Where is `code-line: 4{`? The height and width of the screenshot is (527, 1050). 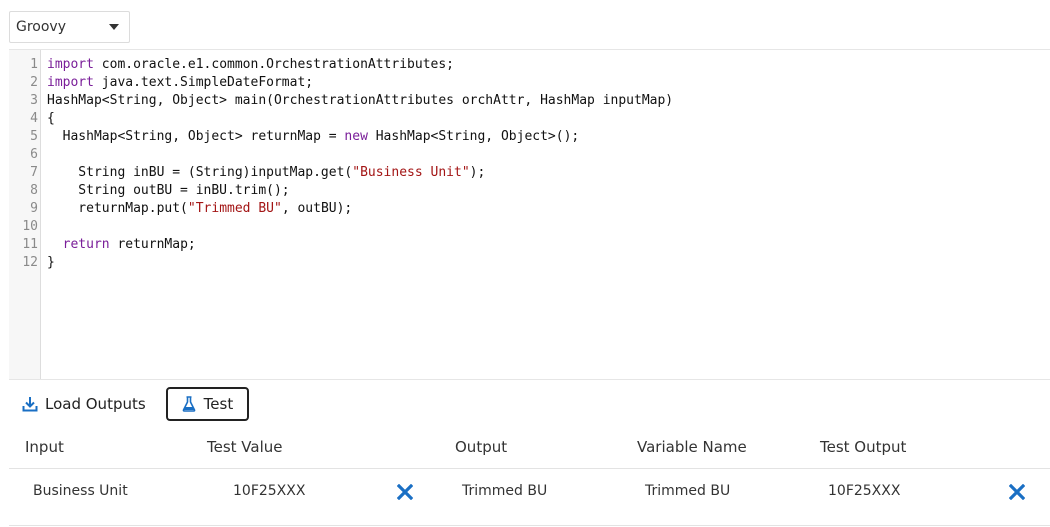
code-line: 4{ is located at coordinates (529, 119).